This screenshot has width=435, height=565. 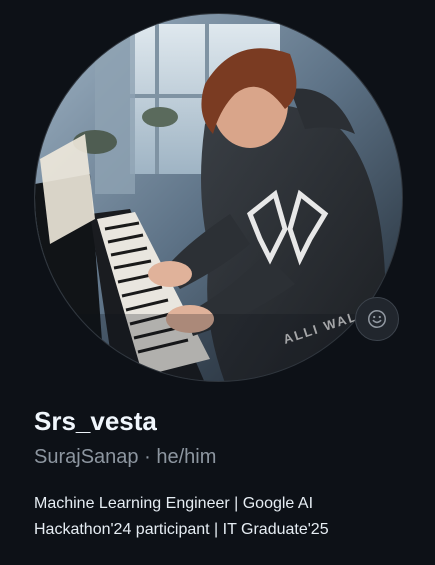 I want to click on username-line: SurajSanap · he/him, so click(x=125, y=457).